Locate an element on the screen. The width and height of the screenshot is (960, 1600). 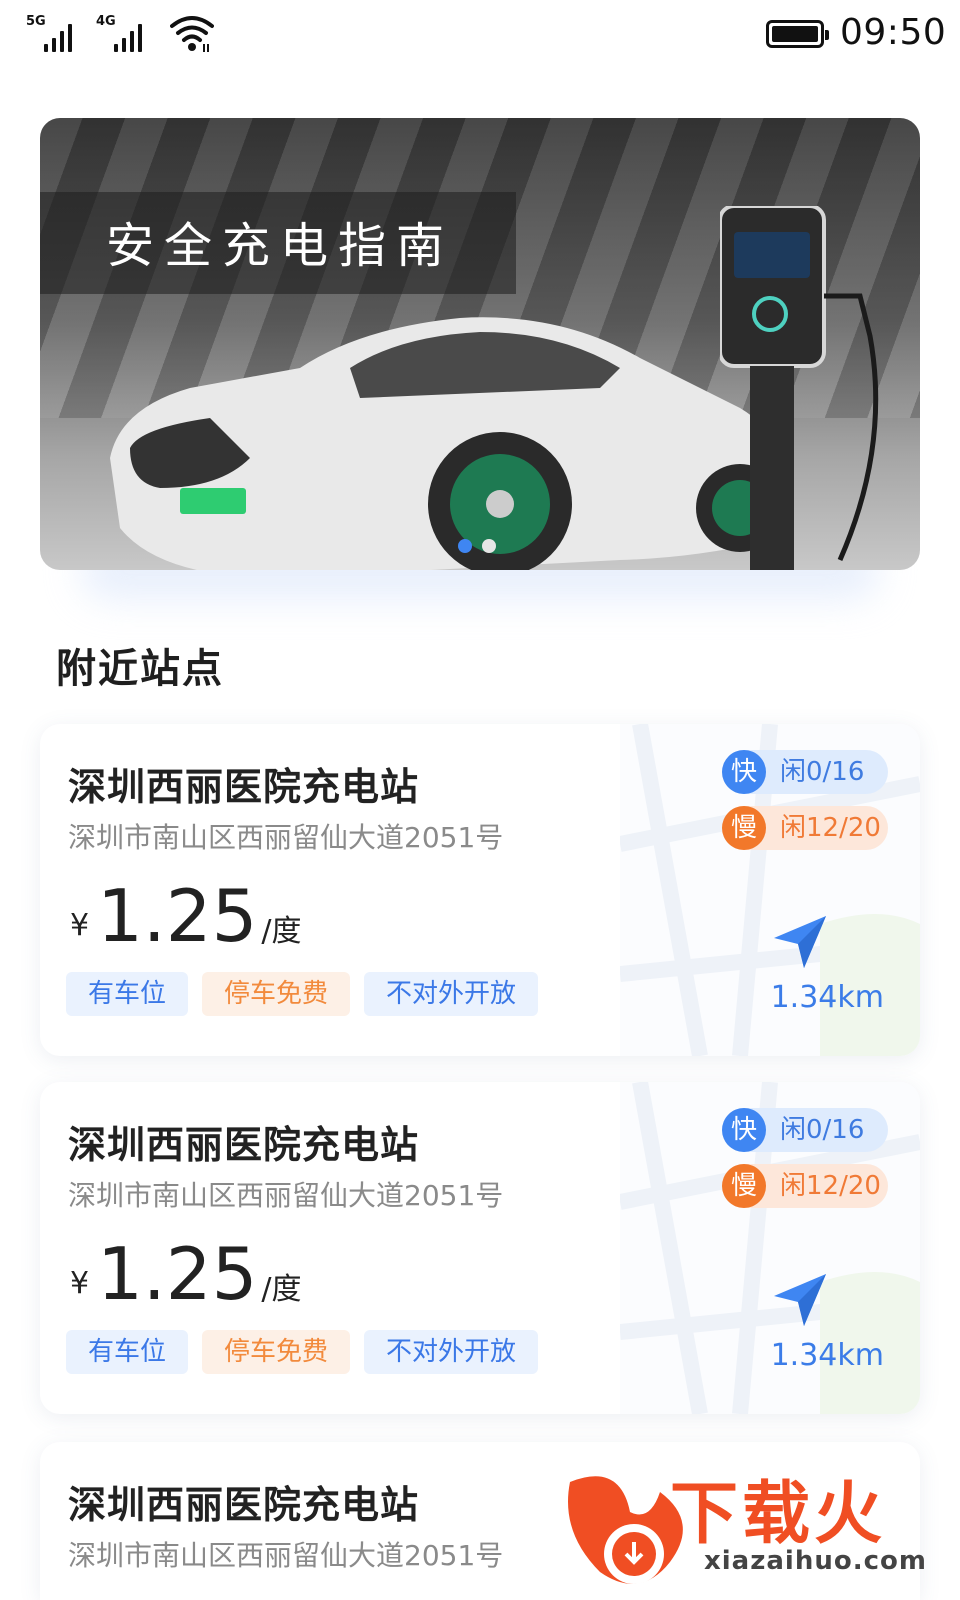
banner-title: 安全充电指南 is located at coordinates (280, 246).